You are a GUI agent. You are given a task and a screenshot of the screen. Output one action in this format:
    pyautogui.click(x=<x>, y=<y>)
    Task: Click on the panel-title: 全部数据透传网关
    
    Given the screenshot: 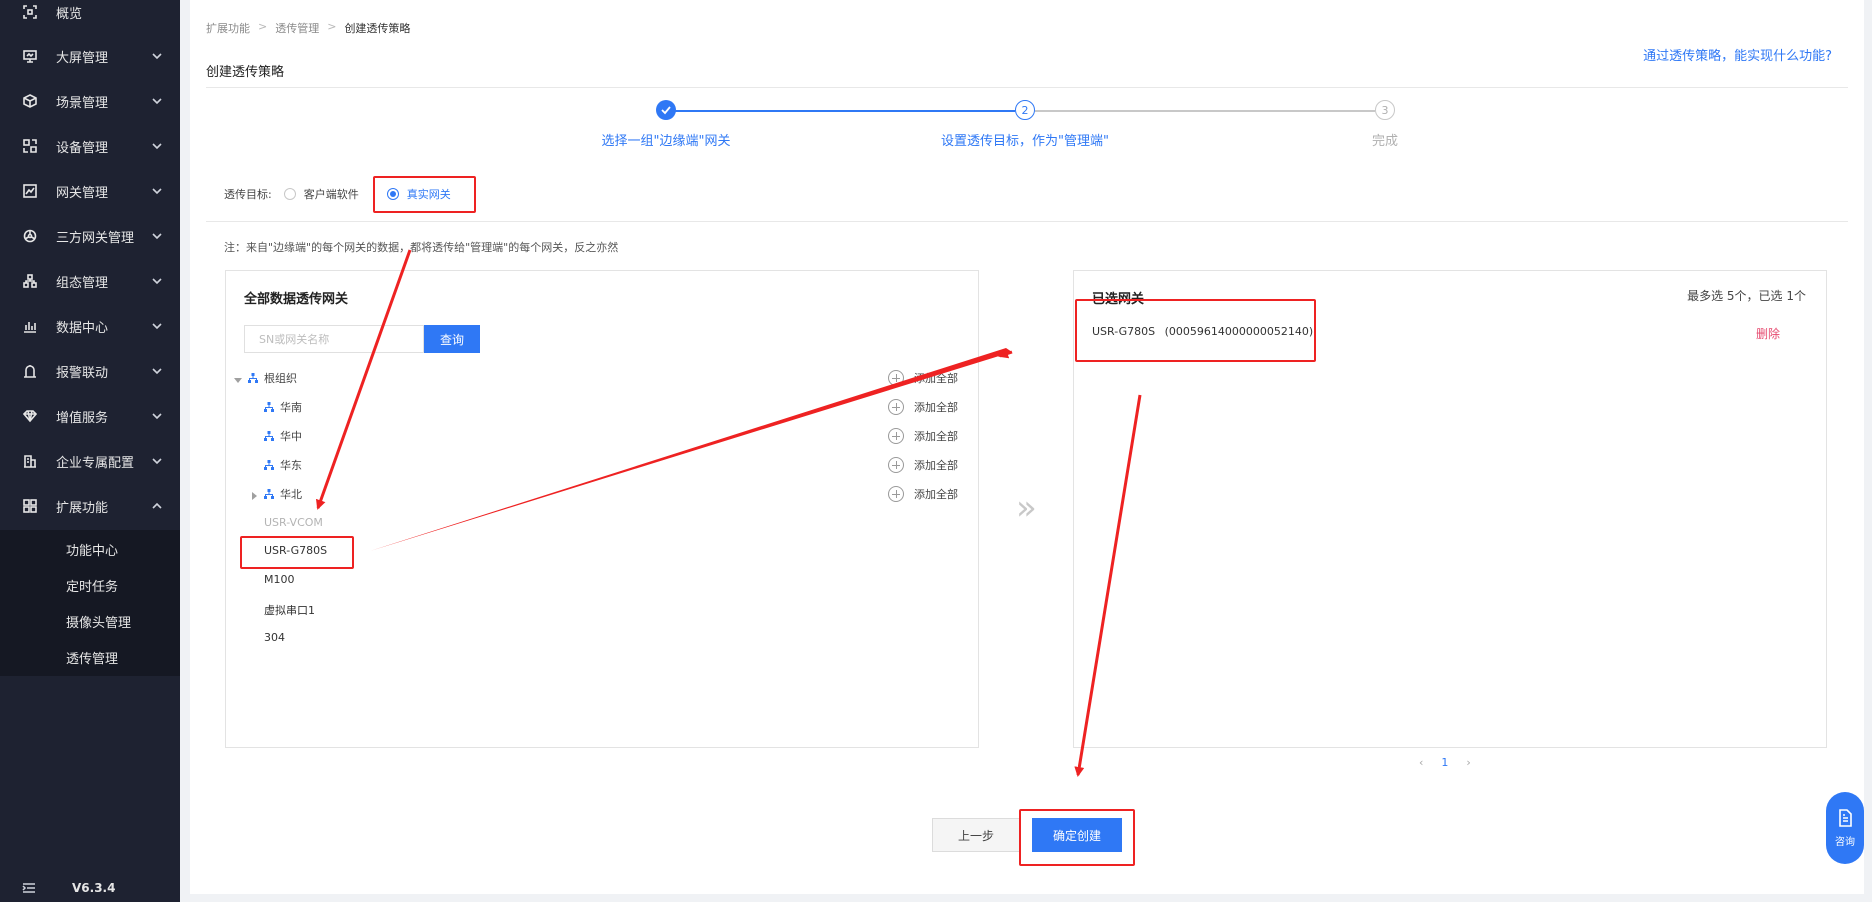 What is the action you would take?
    pyautogui.click(x=296, y=299)
    